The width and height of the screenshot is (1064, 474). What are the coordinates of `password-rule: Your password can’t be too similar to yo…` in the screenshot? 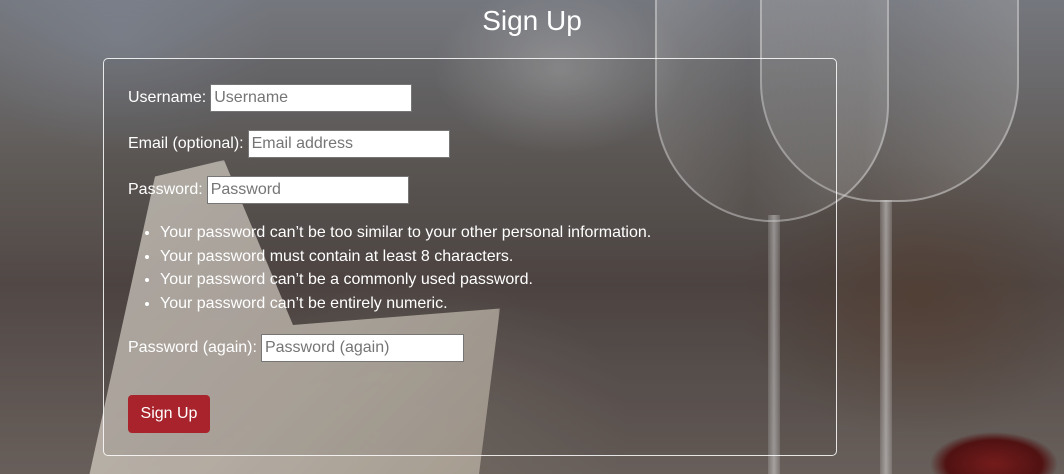 It's located at (405, 233).